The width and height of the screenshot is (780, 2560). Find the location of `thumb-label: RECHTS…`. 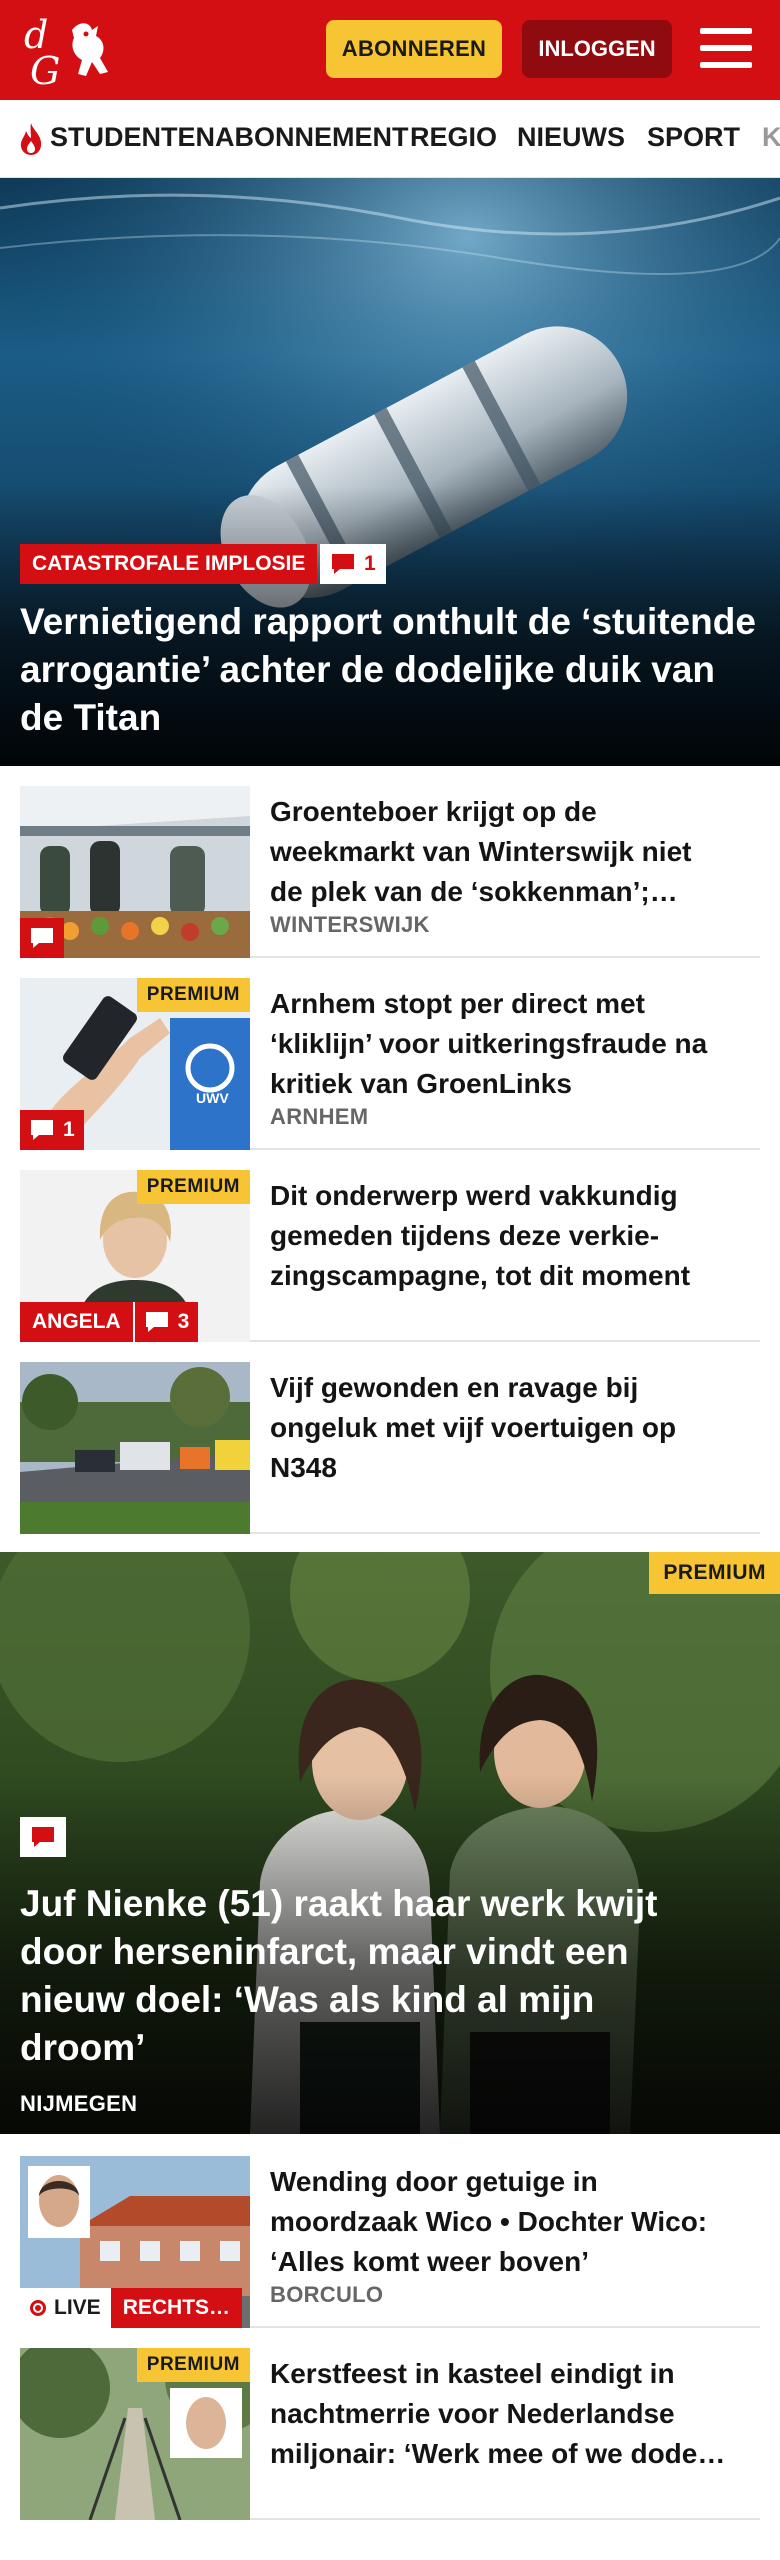

thumb-label: RECHTS… is located at coordinates (176, 2308).